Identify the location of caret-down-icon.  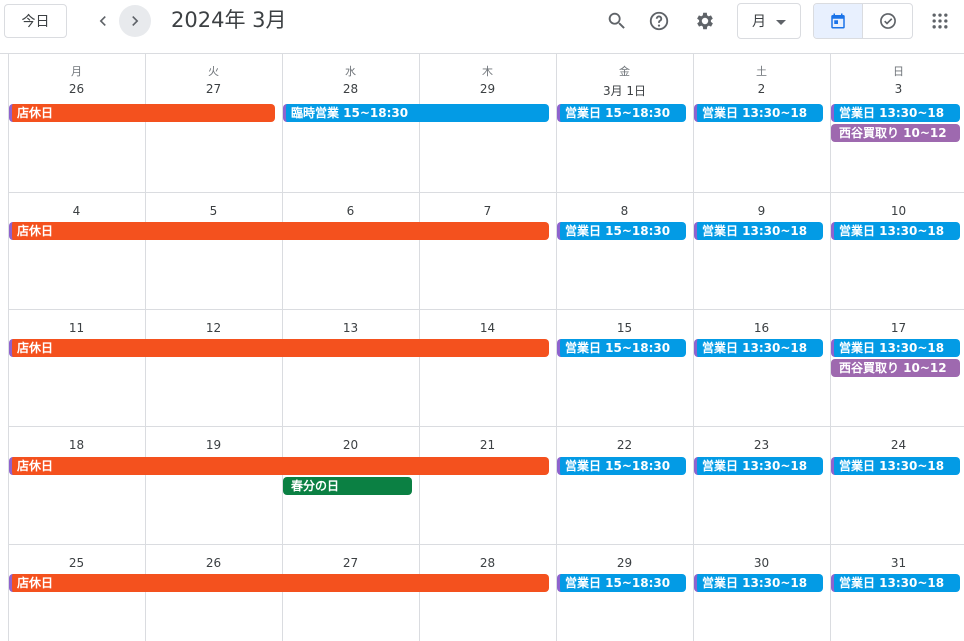
(781, 22).